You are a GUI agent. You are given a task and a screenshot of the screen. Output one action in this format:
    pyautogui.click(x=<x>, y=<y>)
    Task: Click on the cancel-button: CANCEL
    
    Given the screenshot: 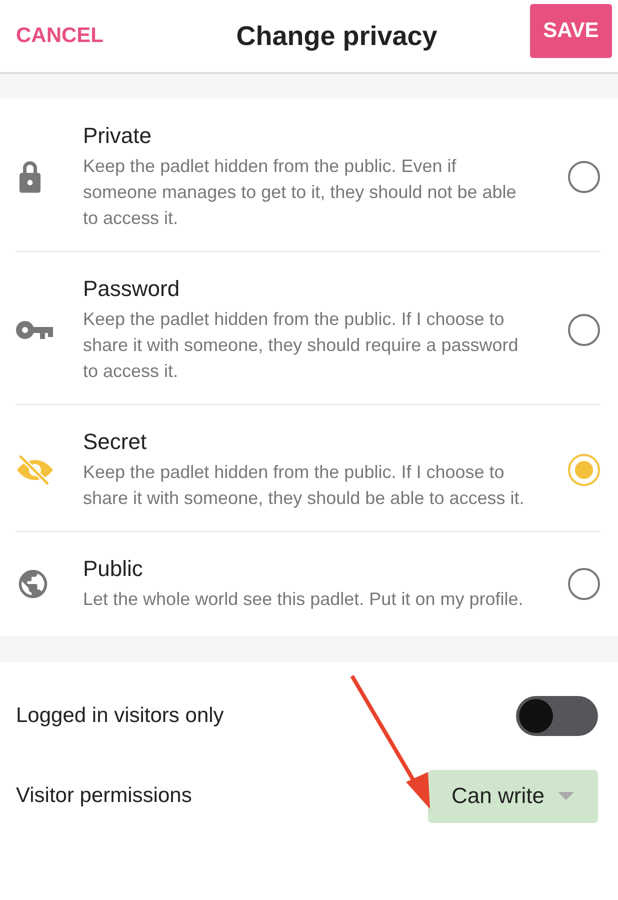 What is the action you would take?
    pyautogui.click(x=60, y=36)
    